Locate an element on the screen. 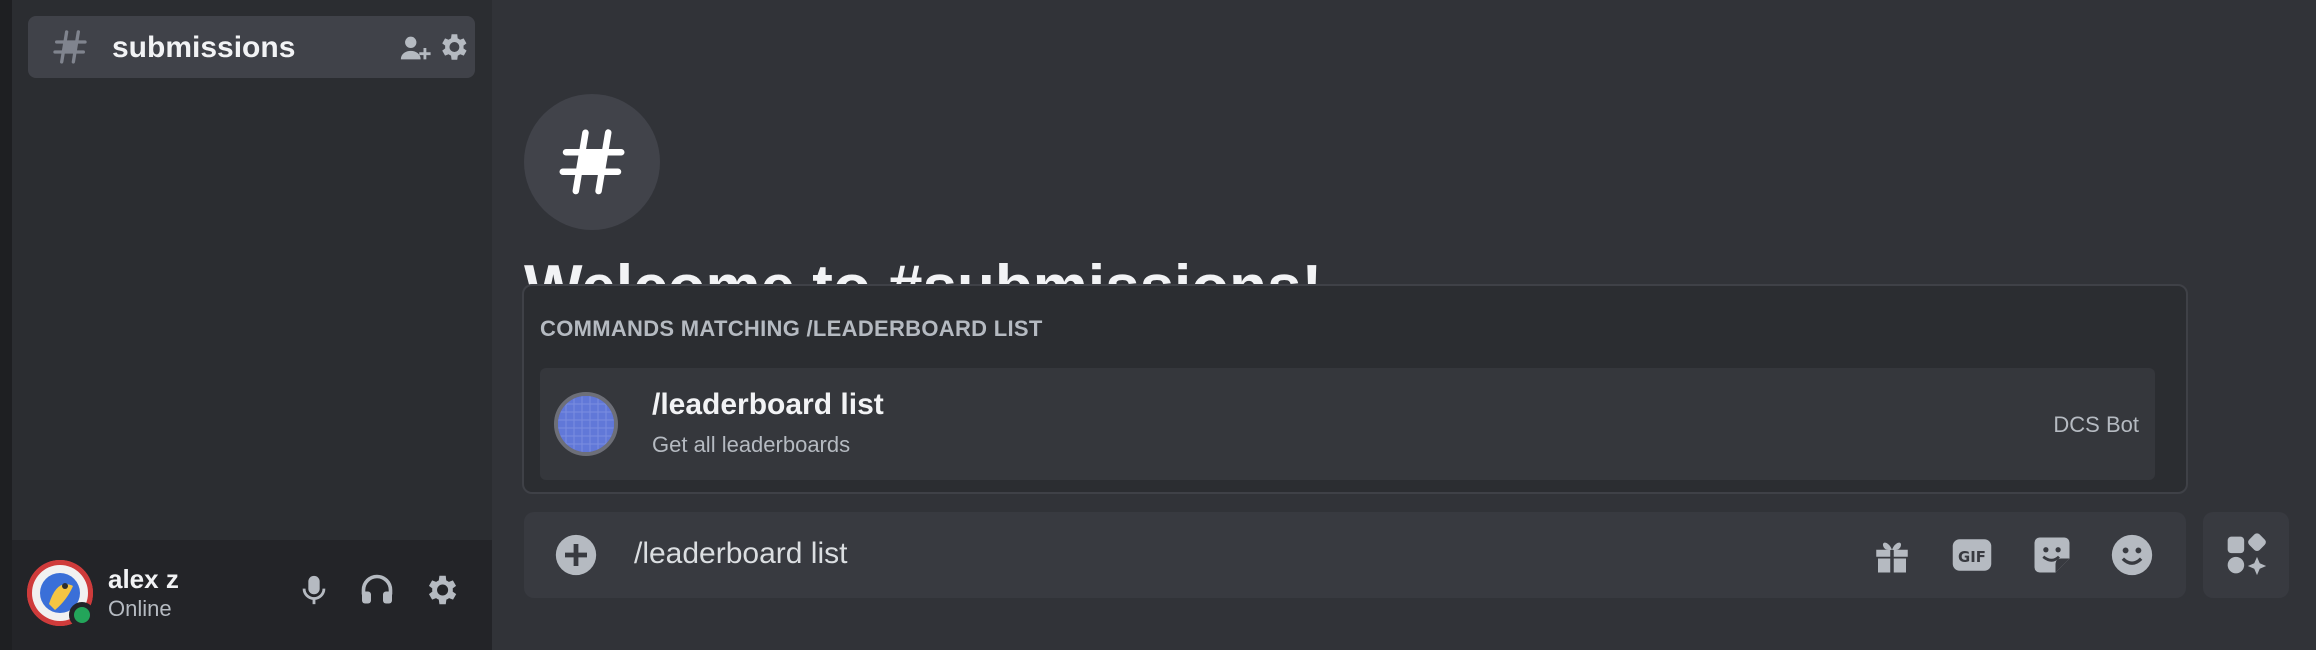 The width and height of the screenshot is (2316, 650). online-status-dot is located at coordinates (82, 615).